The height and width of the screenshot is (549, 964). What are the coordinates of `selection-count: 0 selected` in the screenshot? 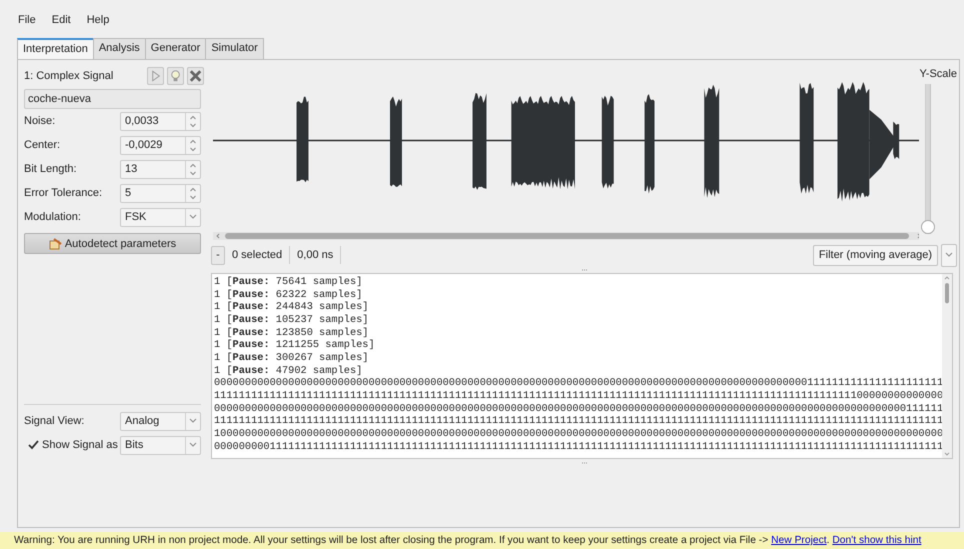 It's located at (257, 255).